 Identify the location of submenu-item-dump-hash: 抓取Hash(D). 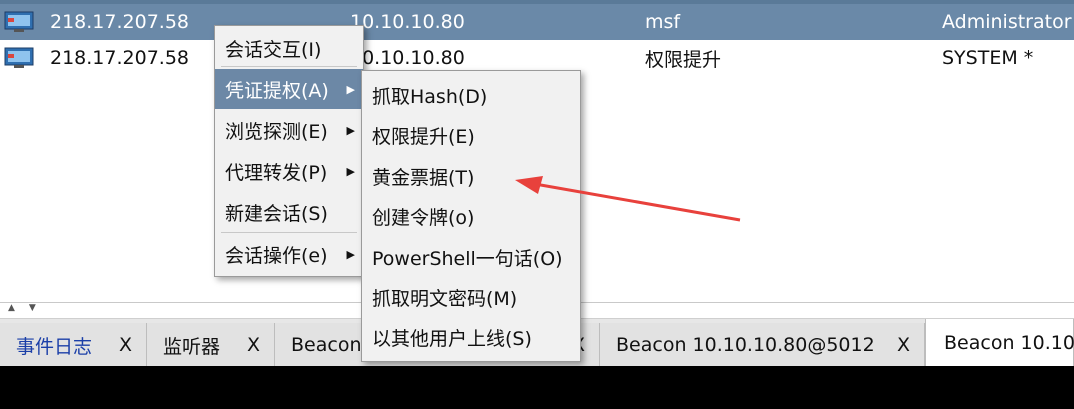
(471, 95).